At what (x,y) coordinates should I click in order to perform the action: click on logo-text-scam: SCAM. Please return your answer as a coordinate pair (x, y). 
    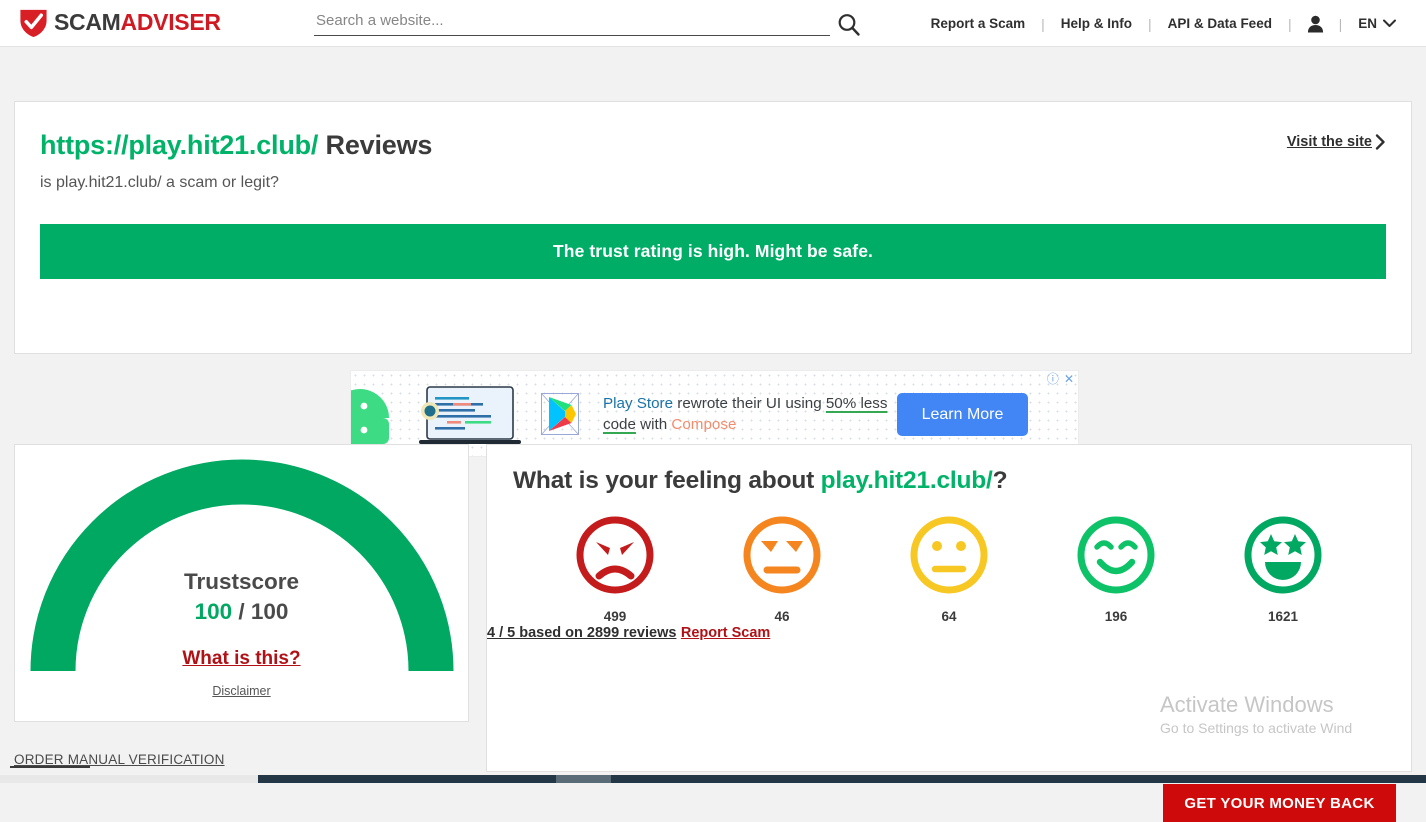
    Looking at the image, I should click on (87, 22).